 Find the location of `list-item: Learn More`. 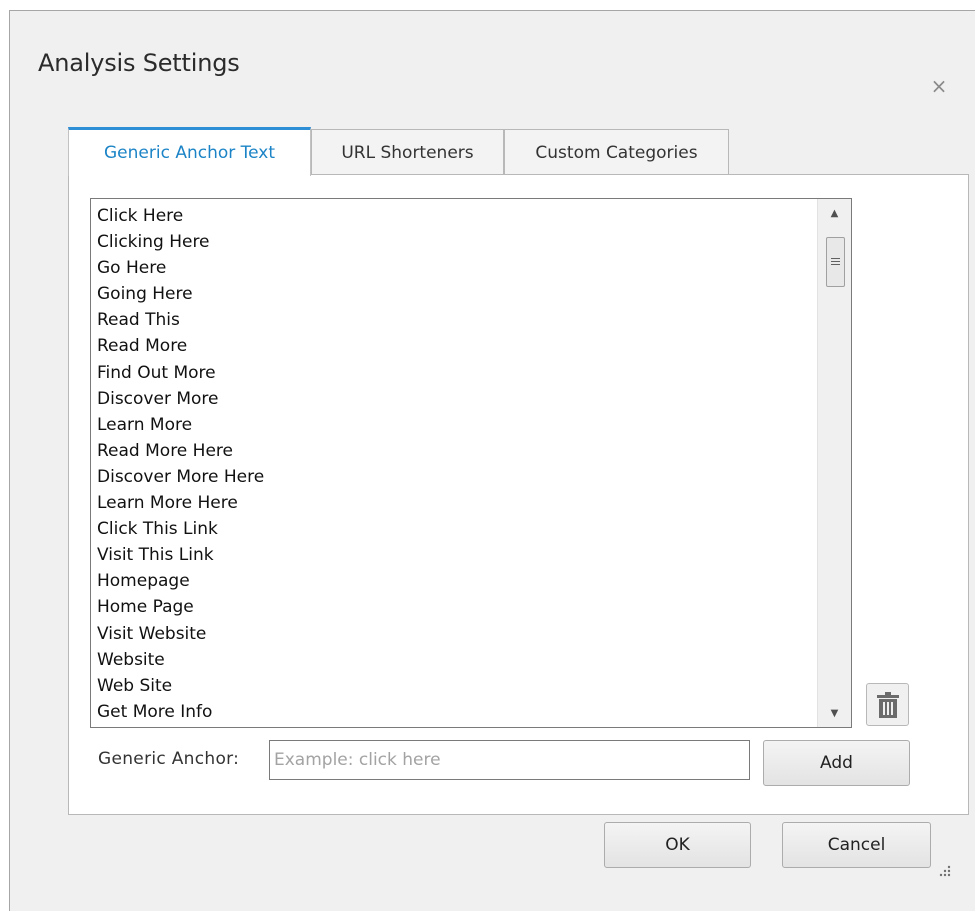

list-item: Learn More is located at coordinates (452, 425).